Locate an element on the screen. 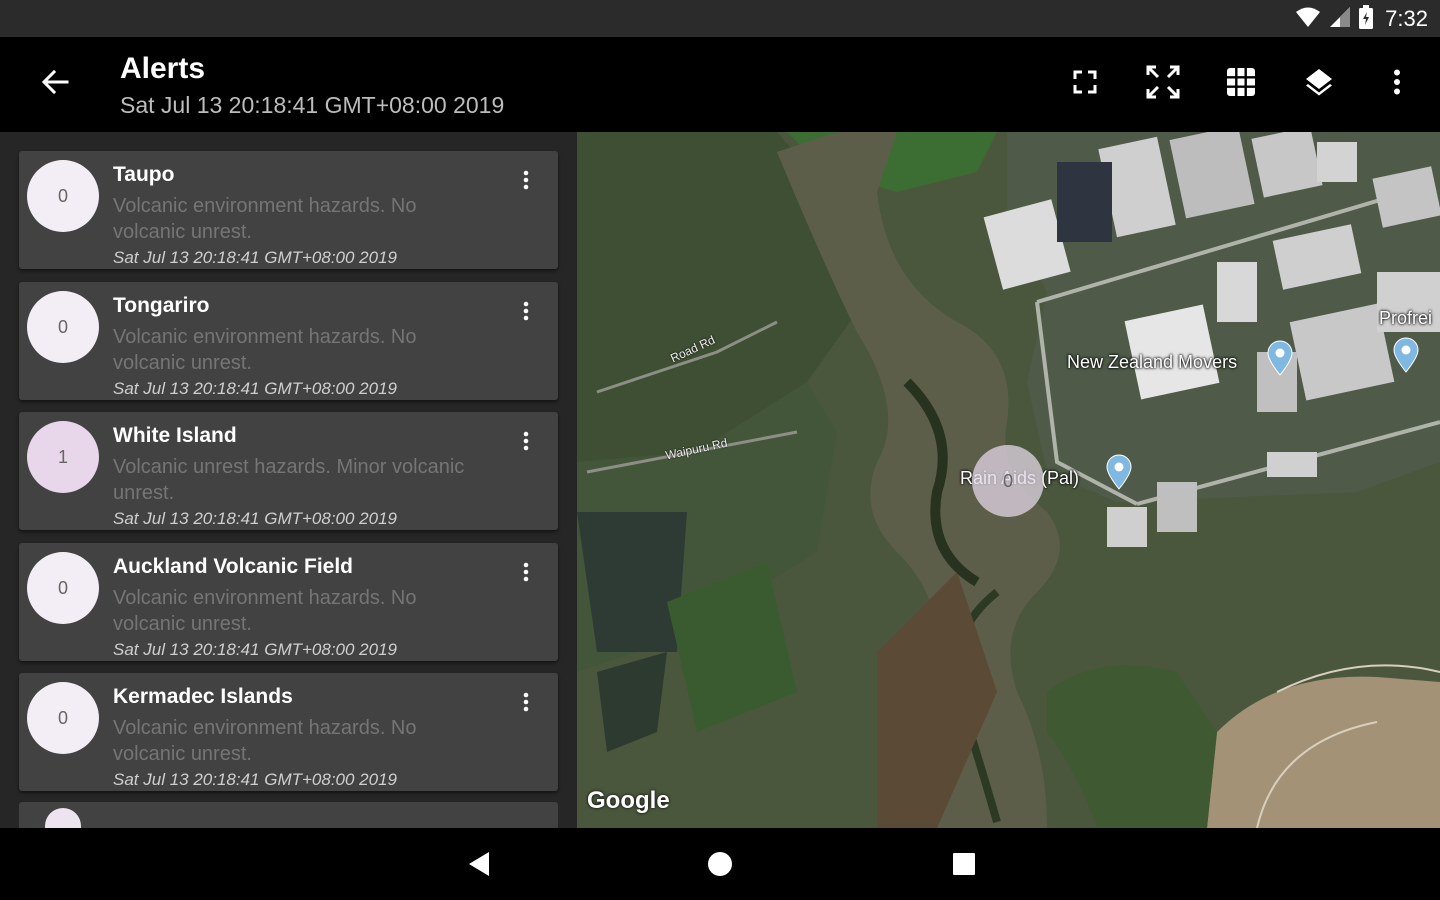 The height and width of the screenshot is (900, 1440). navigation-bar is located at coordinates (720, 864).